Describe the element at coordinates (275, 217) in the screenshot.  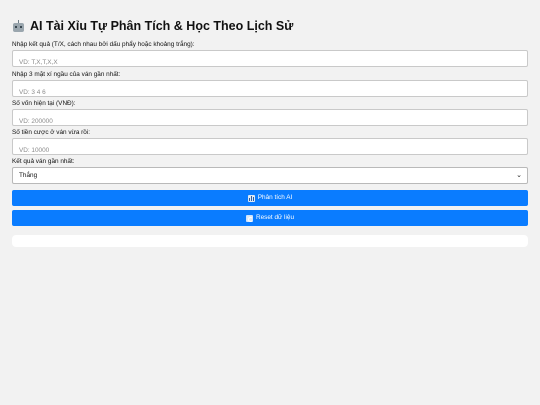
I see `reset-button-label: Reset dữ liệu` at that location.